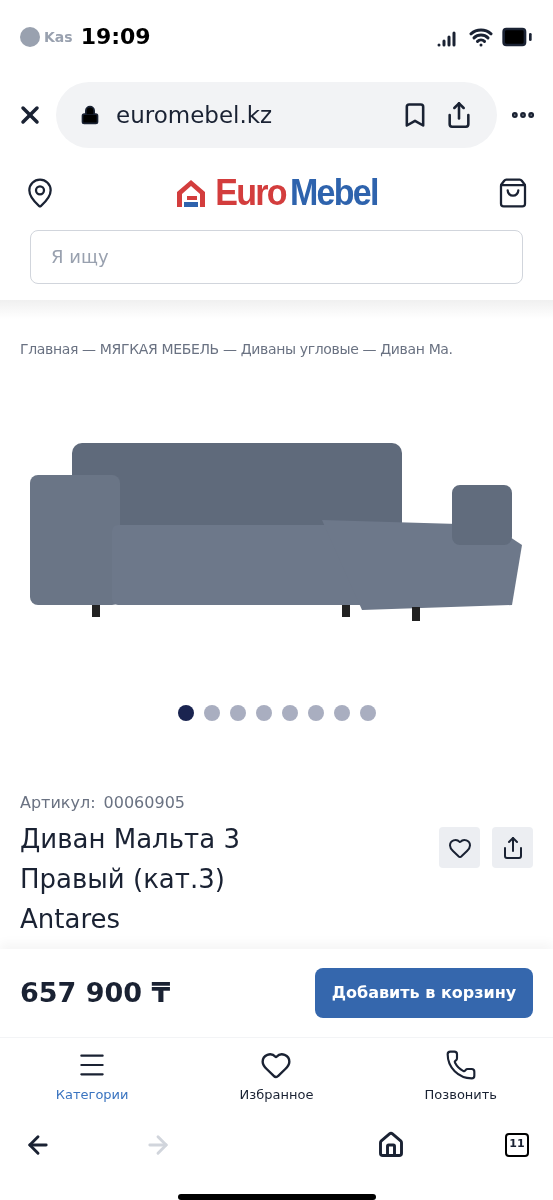  Describe the element at coordinates (460, 1065) in the screenshot. I see `phone-icon` at that location.